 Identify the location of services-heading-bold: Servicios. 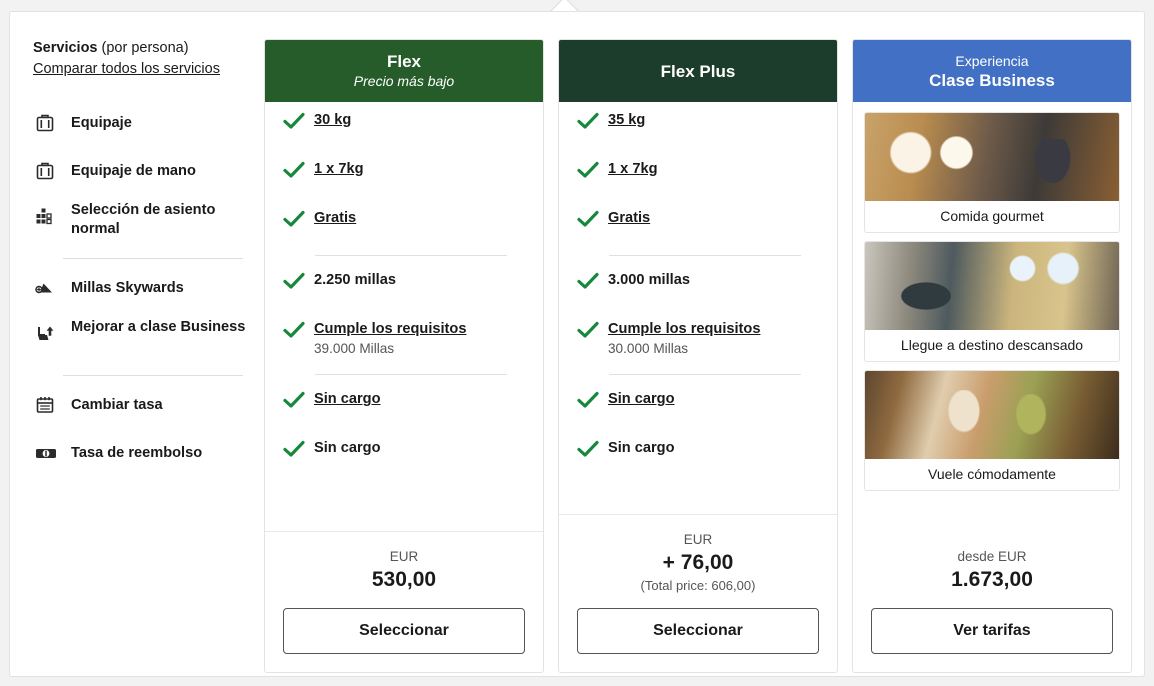
(65, 48).